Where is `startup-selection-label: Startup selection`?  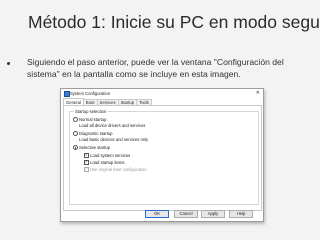
startup-selection-label: Startup selection is located at coordinates (91, 111).